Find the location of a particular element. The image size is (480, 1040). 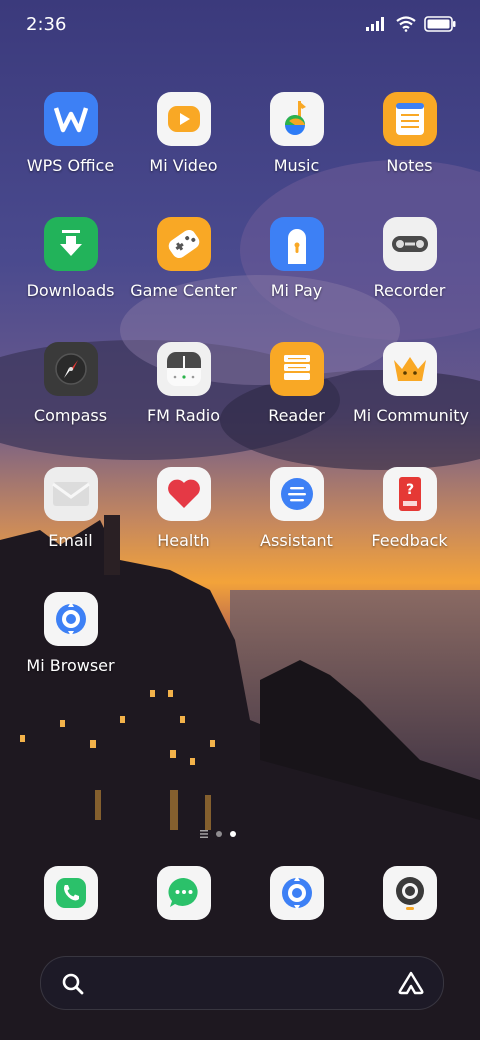

dock-phone is located at coordinates (70, 893).